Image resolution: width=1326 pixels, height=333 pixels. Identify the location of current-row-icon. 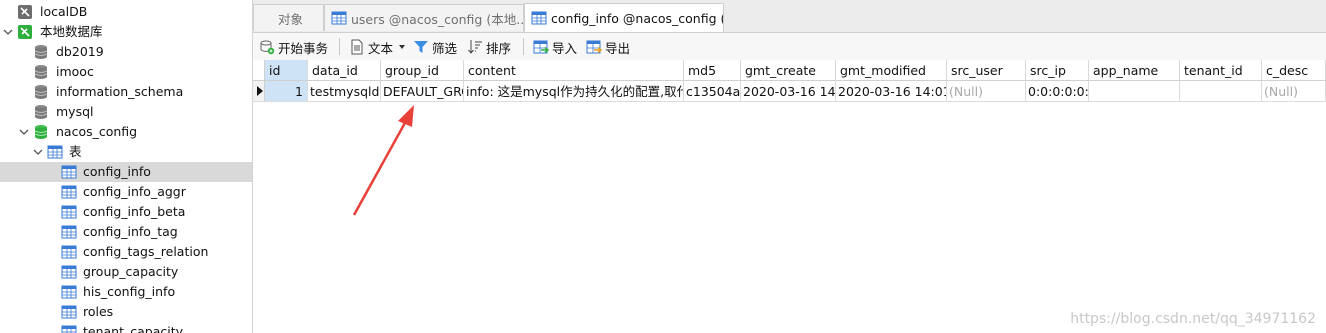
(260, 91).